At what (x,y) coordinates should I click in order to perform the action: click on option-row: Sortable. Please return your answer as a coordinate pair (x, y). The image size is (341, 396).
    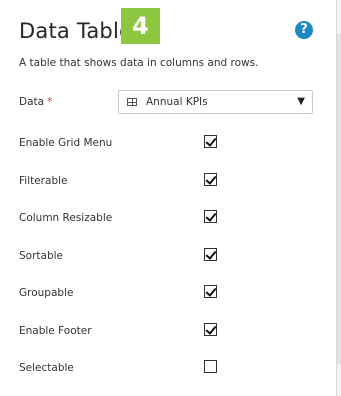
    Looking at the image, I should click on (169, 256).